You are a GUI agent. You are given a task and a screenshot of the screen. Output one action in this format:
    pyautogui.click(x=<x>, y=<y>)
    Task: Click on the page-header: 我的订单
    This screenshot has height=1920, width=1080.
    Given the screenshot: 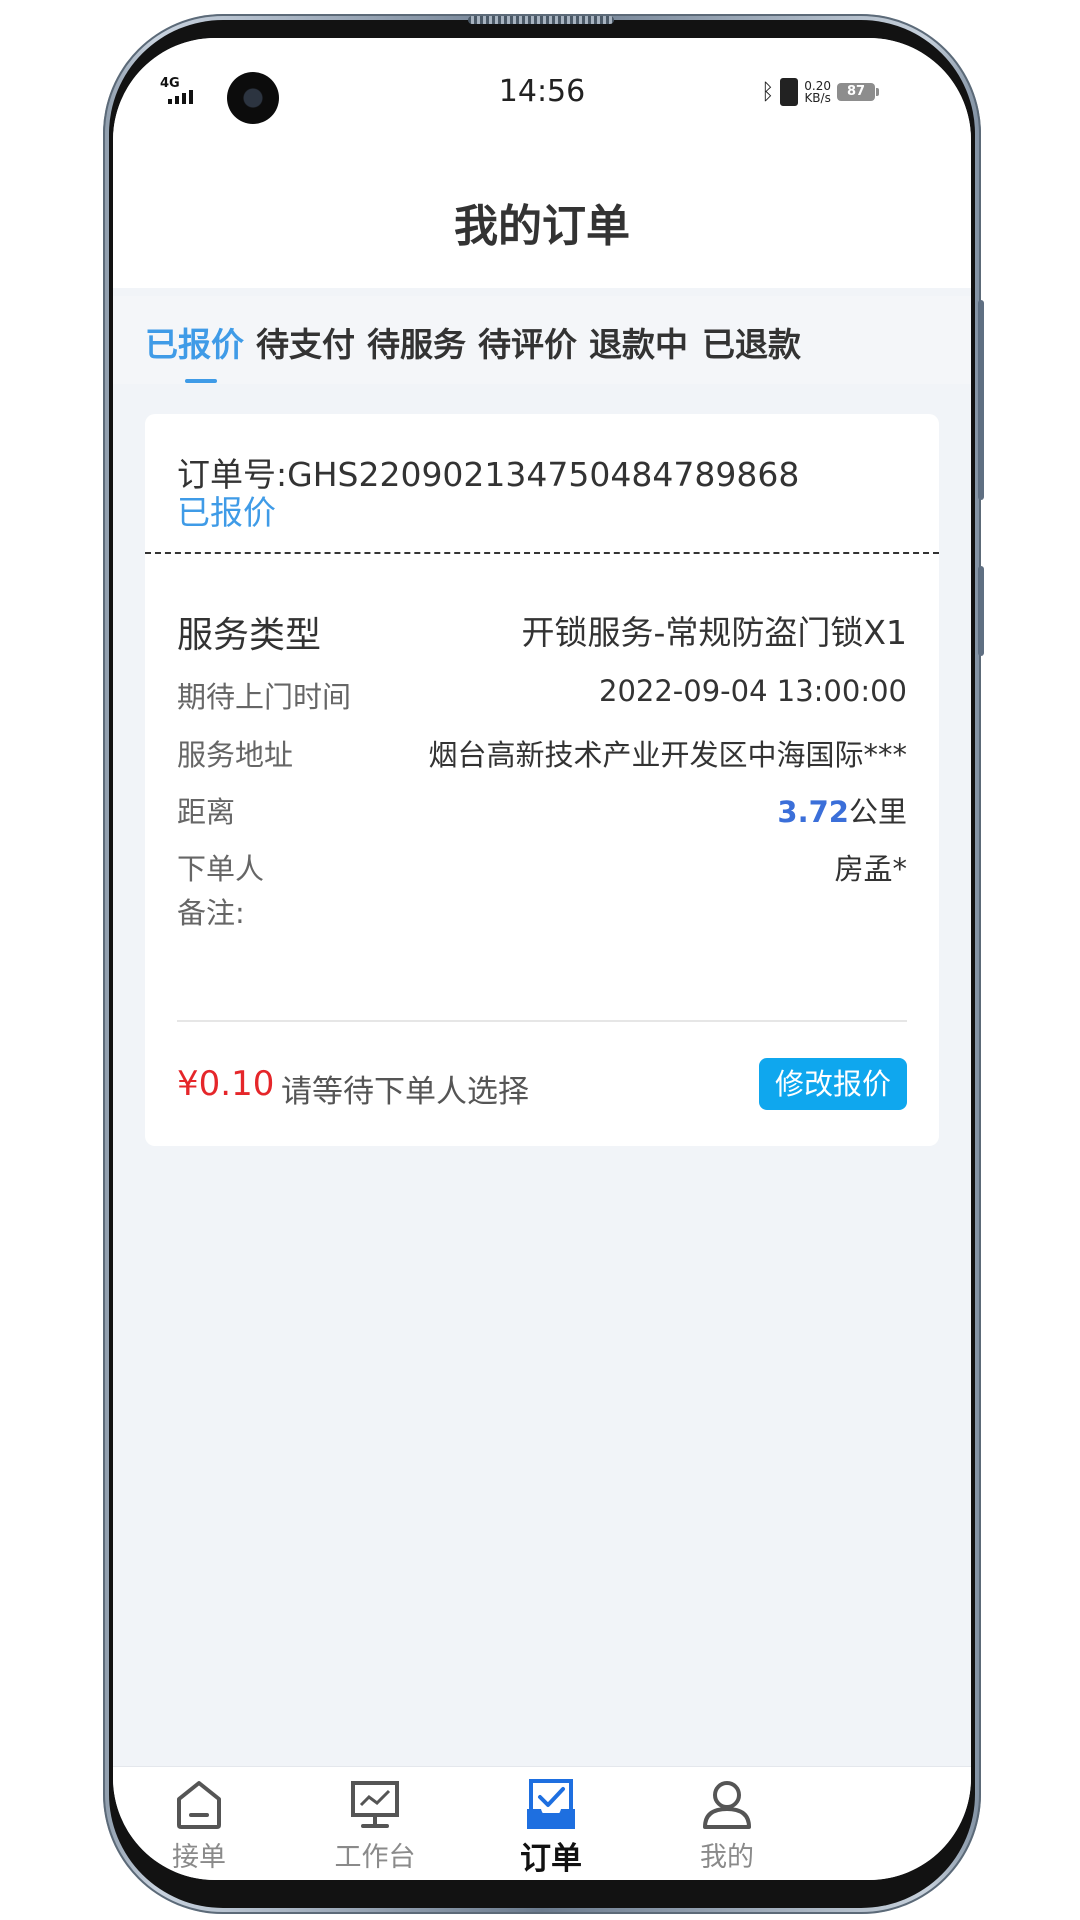 What is the action you would take?
    pyautogui.click(x=542, y=218)
    